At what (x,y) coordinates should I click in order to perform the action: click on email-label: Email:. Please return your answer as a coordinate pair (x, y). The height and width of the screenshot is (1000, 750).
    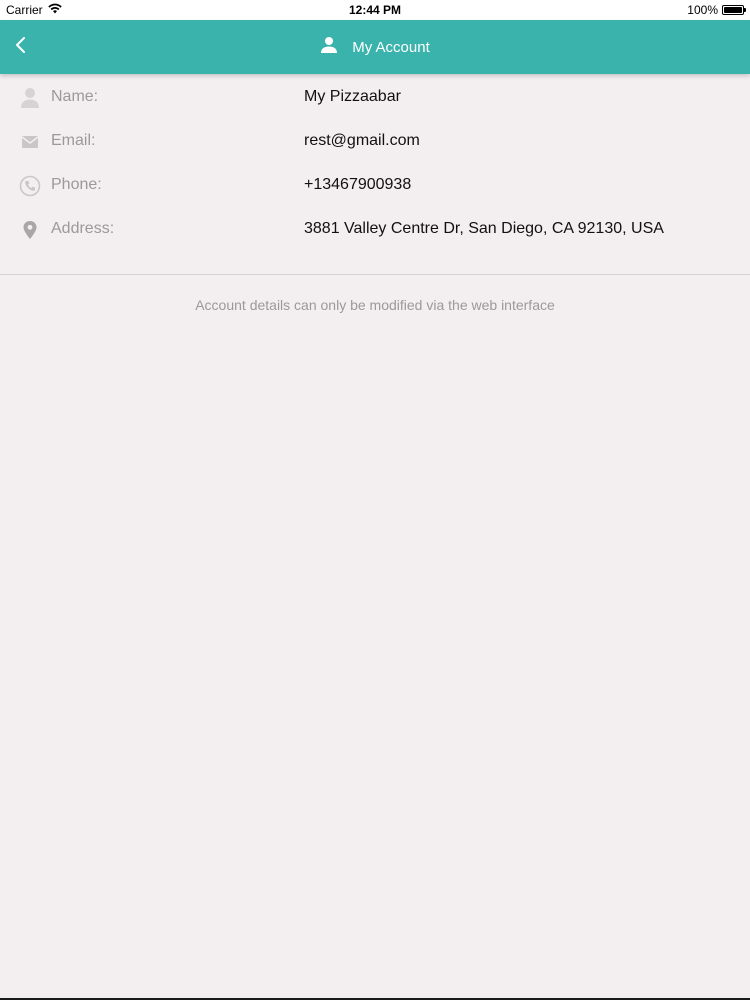
    Looking at the image, I should click on (73, 140).